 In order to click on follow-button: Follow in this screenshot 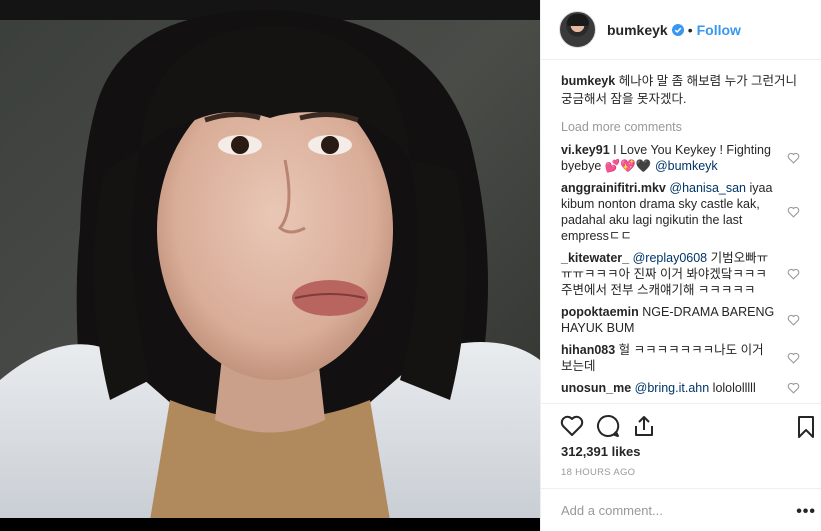, I will do `click(719, 30)`.